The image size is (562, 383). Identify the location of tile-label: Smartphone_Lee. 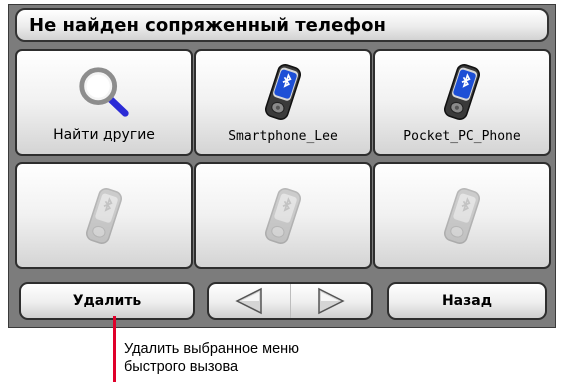
(283, 136).